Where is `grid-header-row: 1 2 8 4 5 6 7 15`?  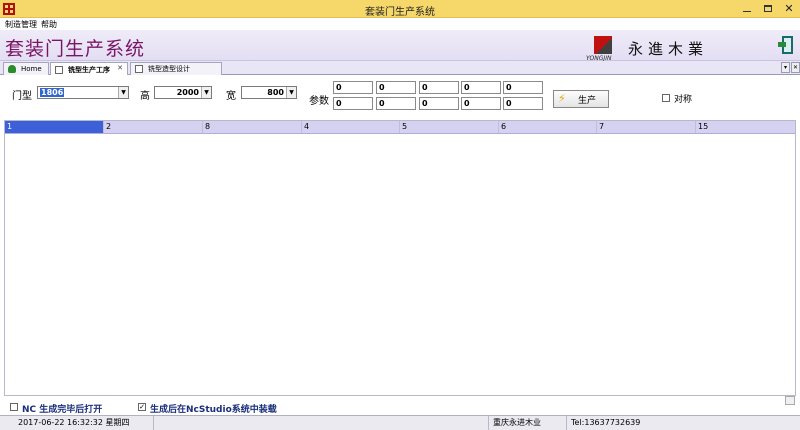
grid-header-row: 1 2 8 4 5 6 7 15 is located at coordinates (400, 127).